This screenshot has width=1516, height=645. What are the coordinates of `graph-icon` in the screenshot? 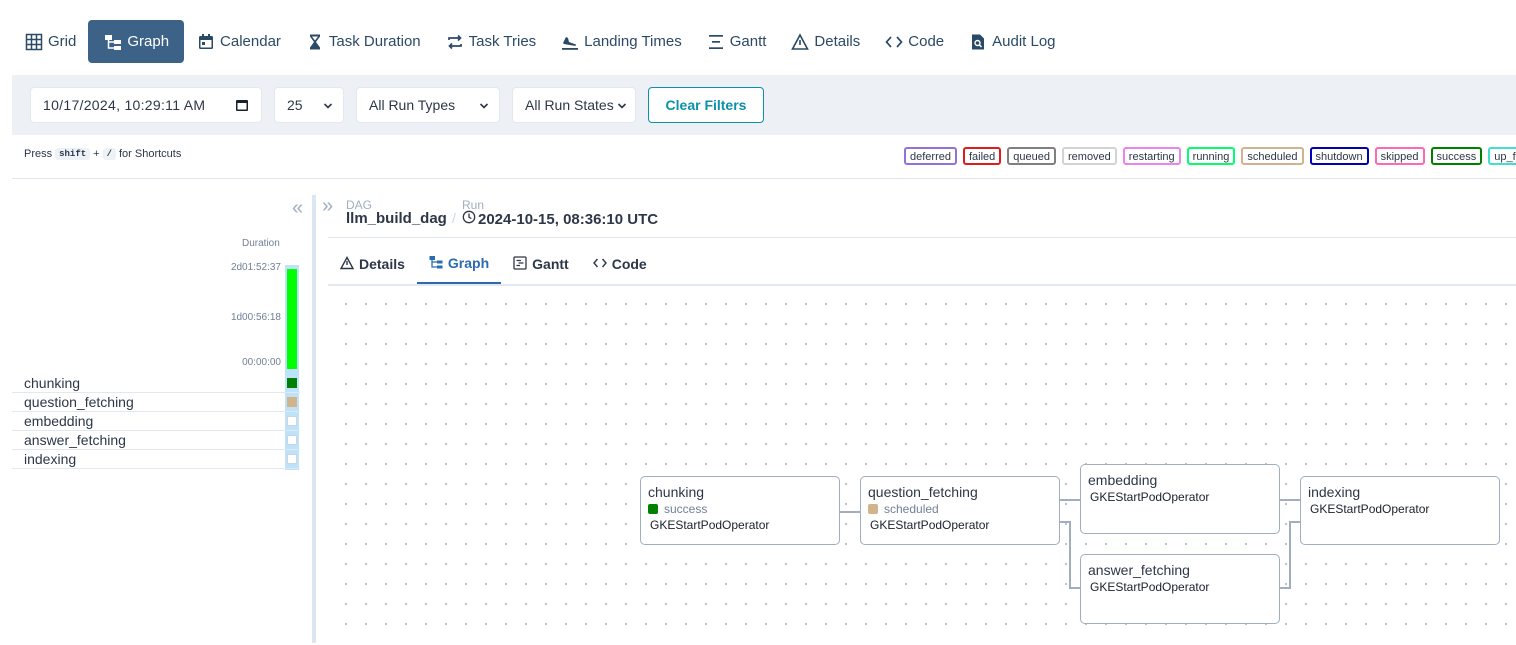 It's located at (113, 42).